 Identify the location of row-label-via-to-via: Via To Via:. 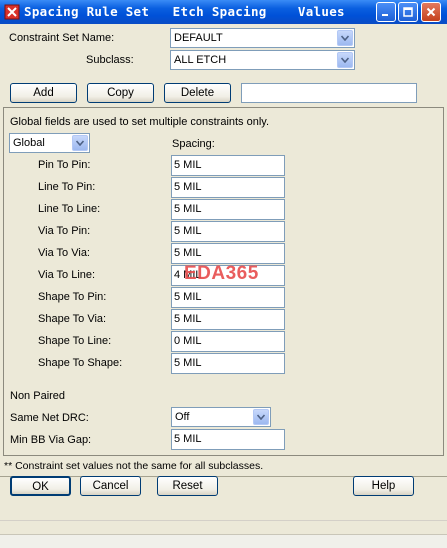
(64, 253).